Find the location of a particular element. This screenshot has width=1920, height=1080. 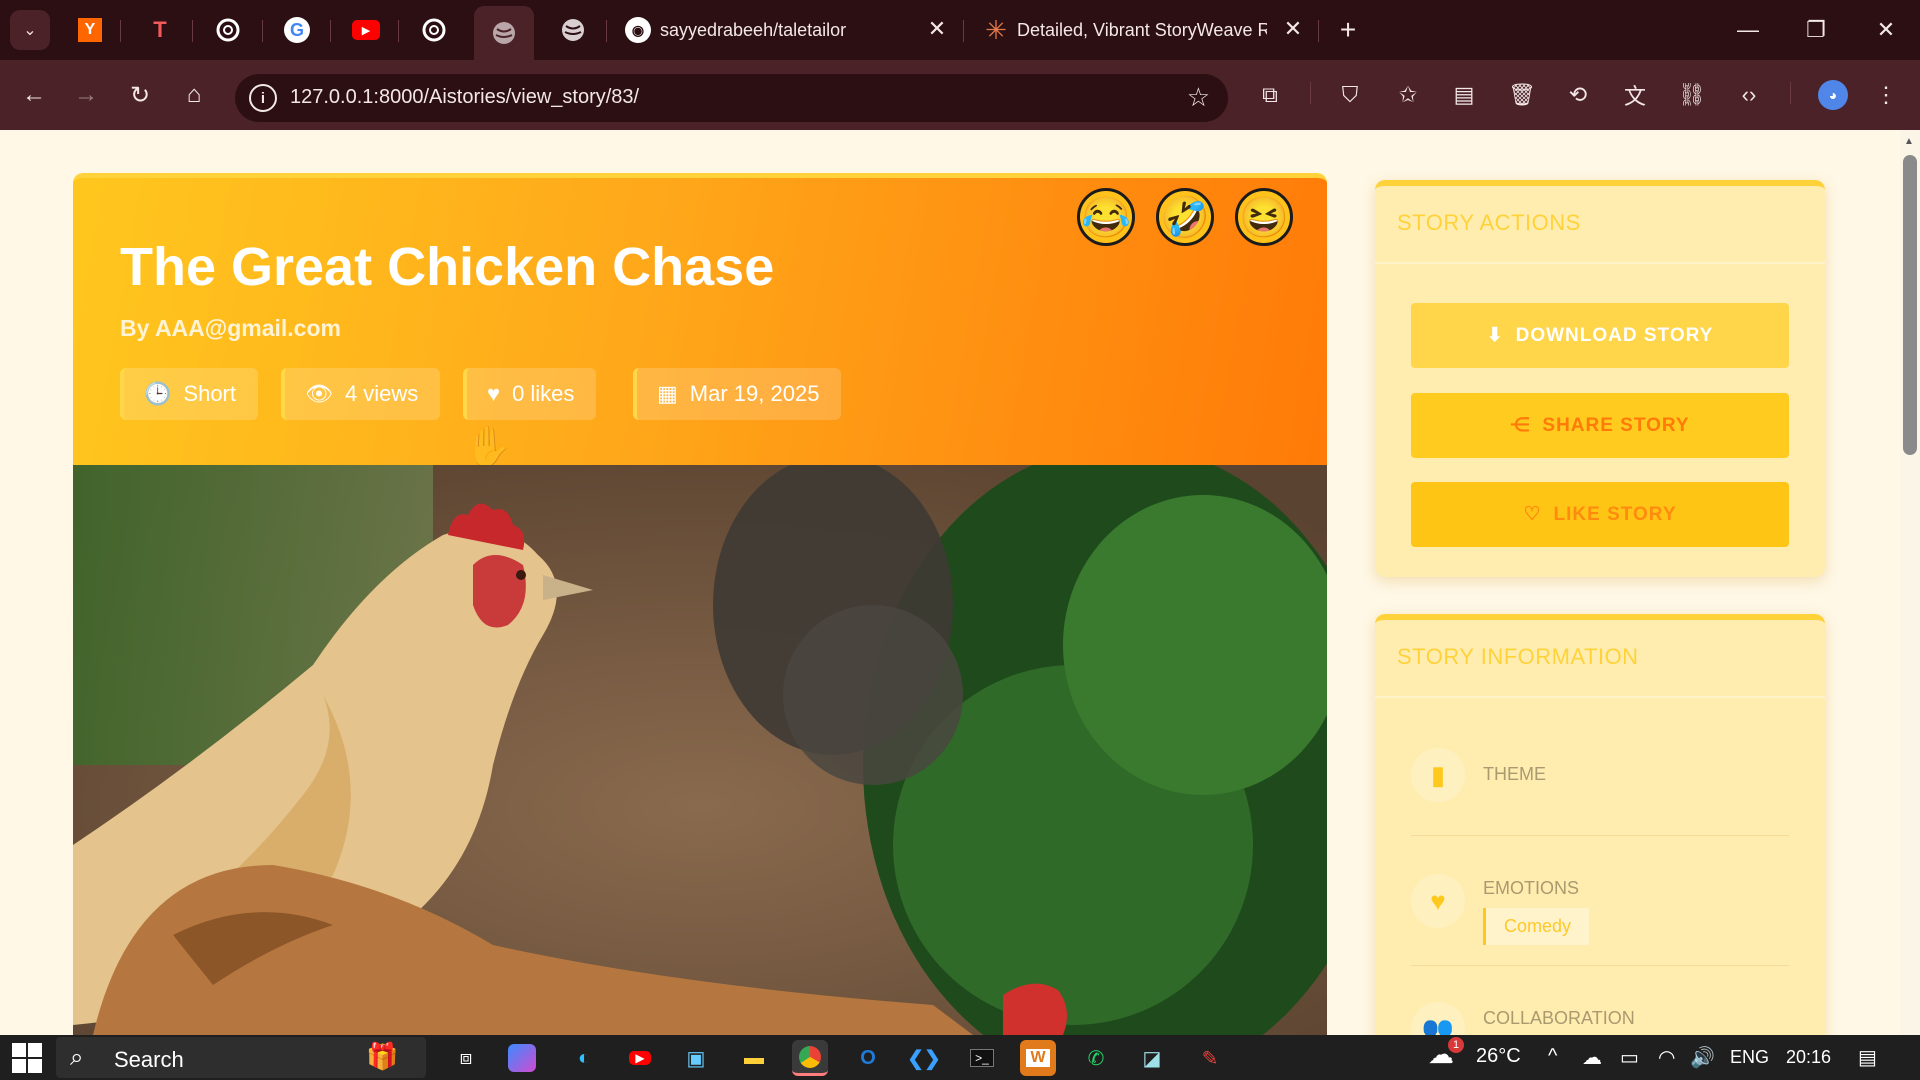

like-story-button: ♡ LIKE STORY is located at coordinates (1600, 514).